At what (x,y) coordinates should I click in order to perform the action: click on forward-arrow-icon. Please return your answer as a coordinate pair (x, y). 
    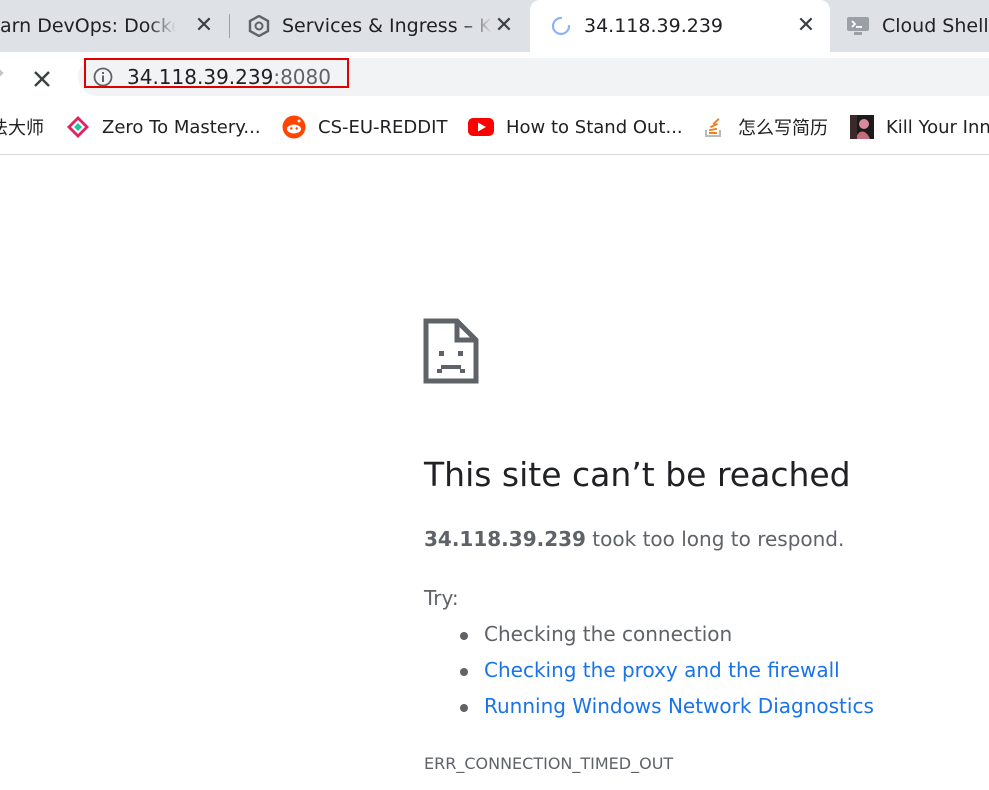
    Looking at the image, I should click on (4, 73).